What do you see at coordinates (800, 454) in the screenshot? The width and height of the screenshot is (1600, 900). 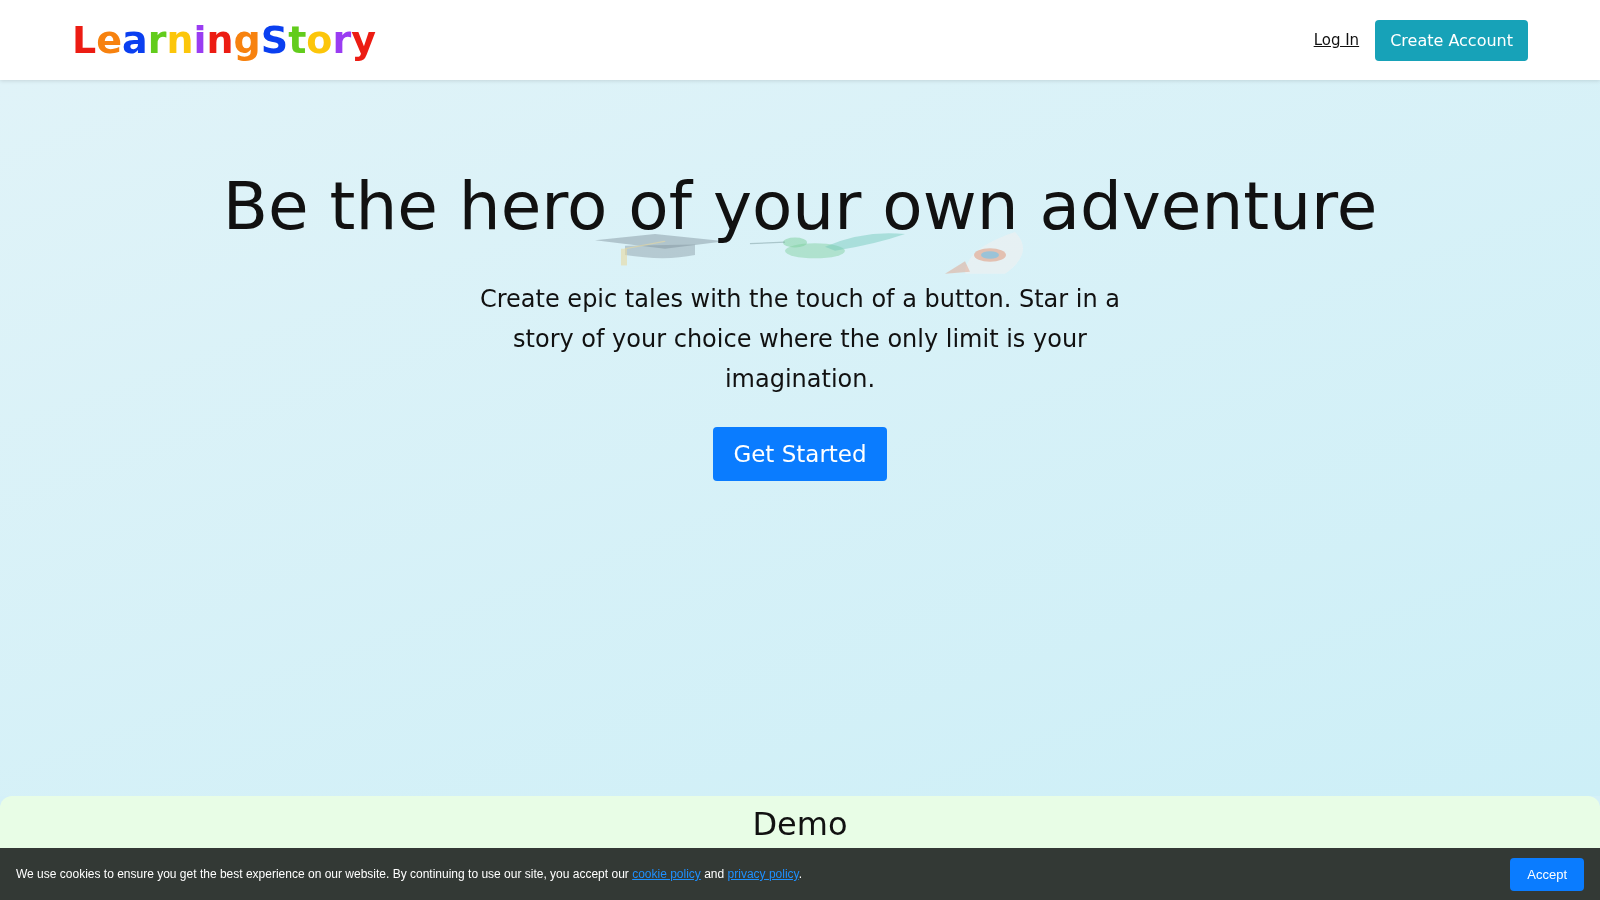 I see `get-started-button: Get Started` at bounding box center [800, 454].